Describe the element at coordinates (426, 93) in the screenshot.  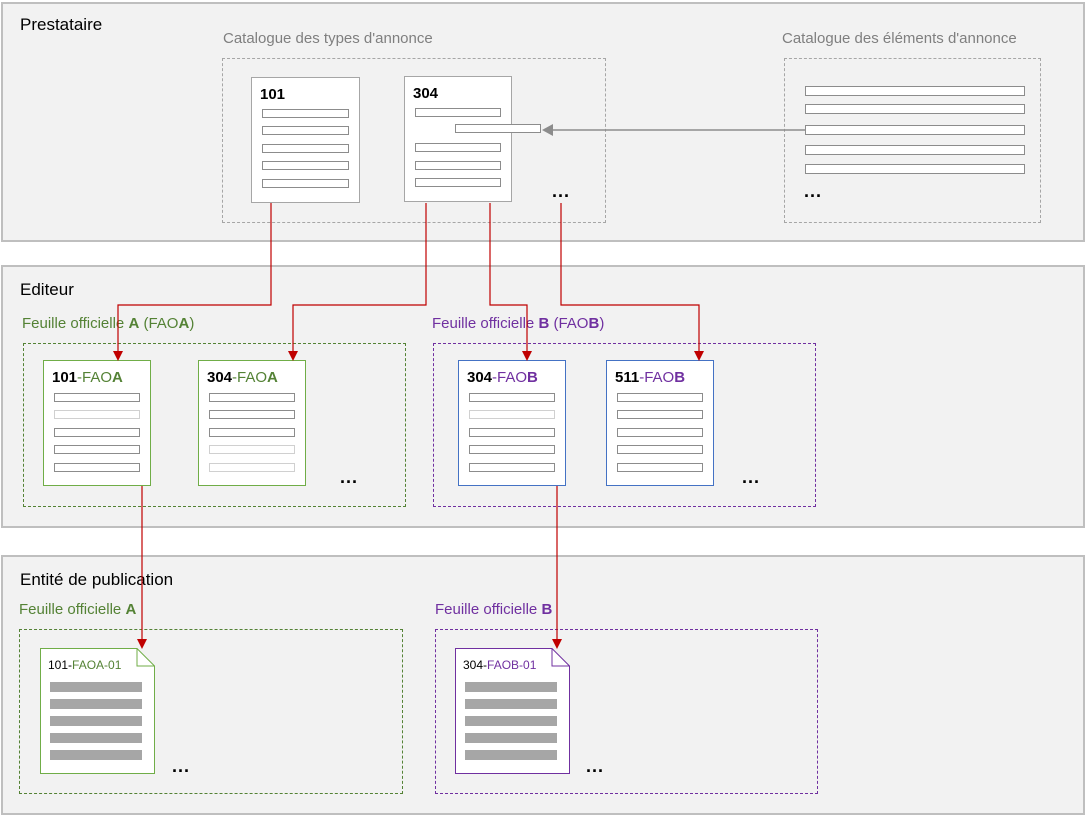
I see `template-card-title: 304` at that location.